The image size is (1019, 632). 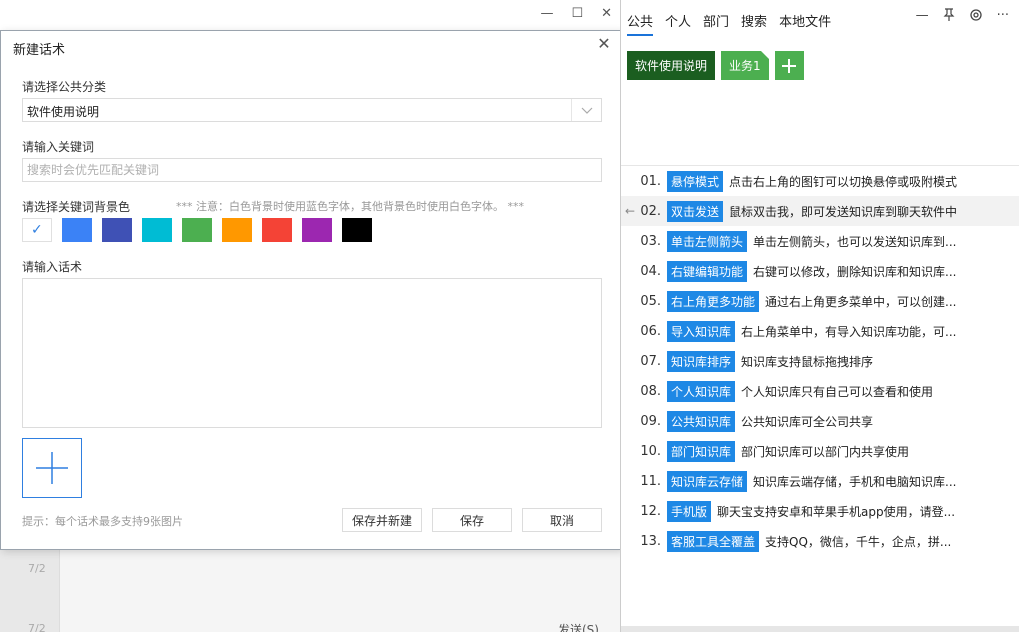 I want to click on list-item: 07. 知识库排序 知识库支持鼠标拖拽排序, so click(x=820, y=361).